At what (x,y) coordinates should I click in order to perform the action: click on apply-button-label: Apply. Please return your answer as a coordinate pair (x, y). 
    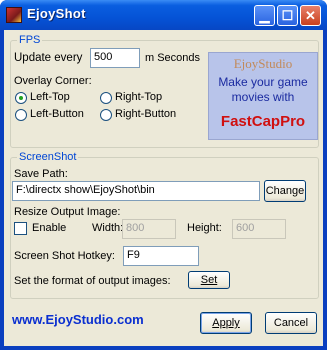
    Looking at the image, I should click on (226, 323).